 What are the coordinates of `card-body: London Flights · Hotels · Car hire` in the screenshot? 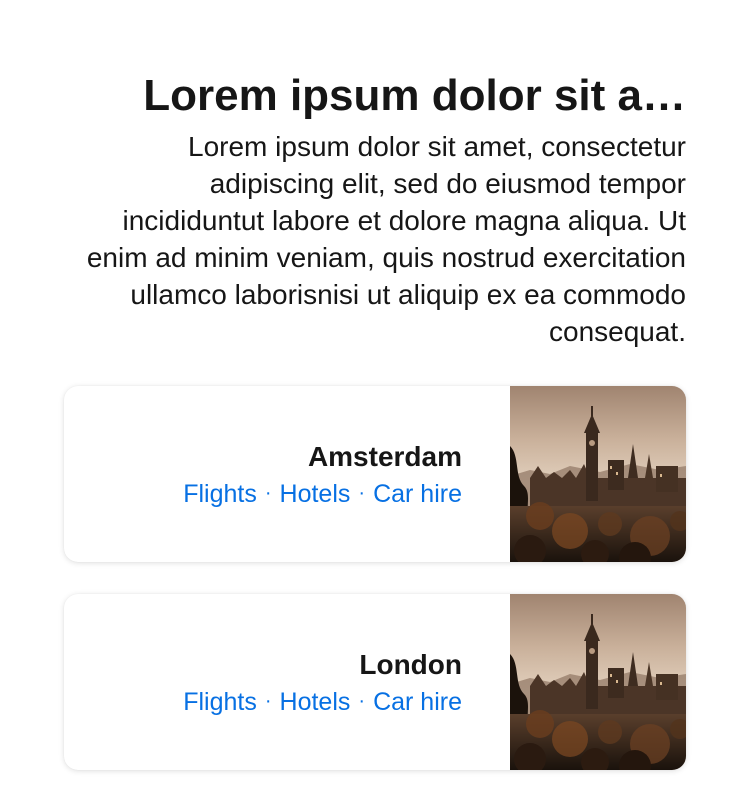 It's located at (287, 682).